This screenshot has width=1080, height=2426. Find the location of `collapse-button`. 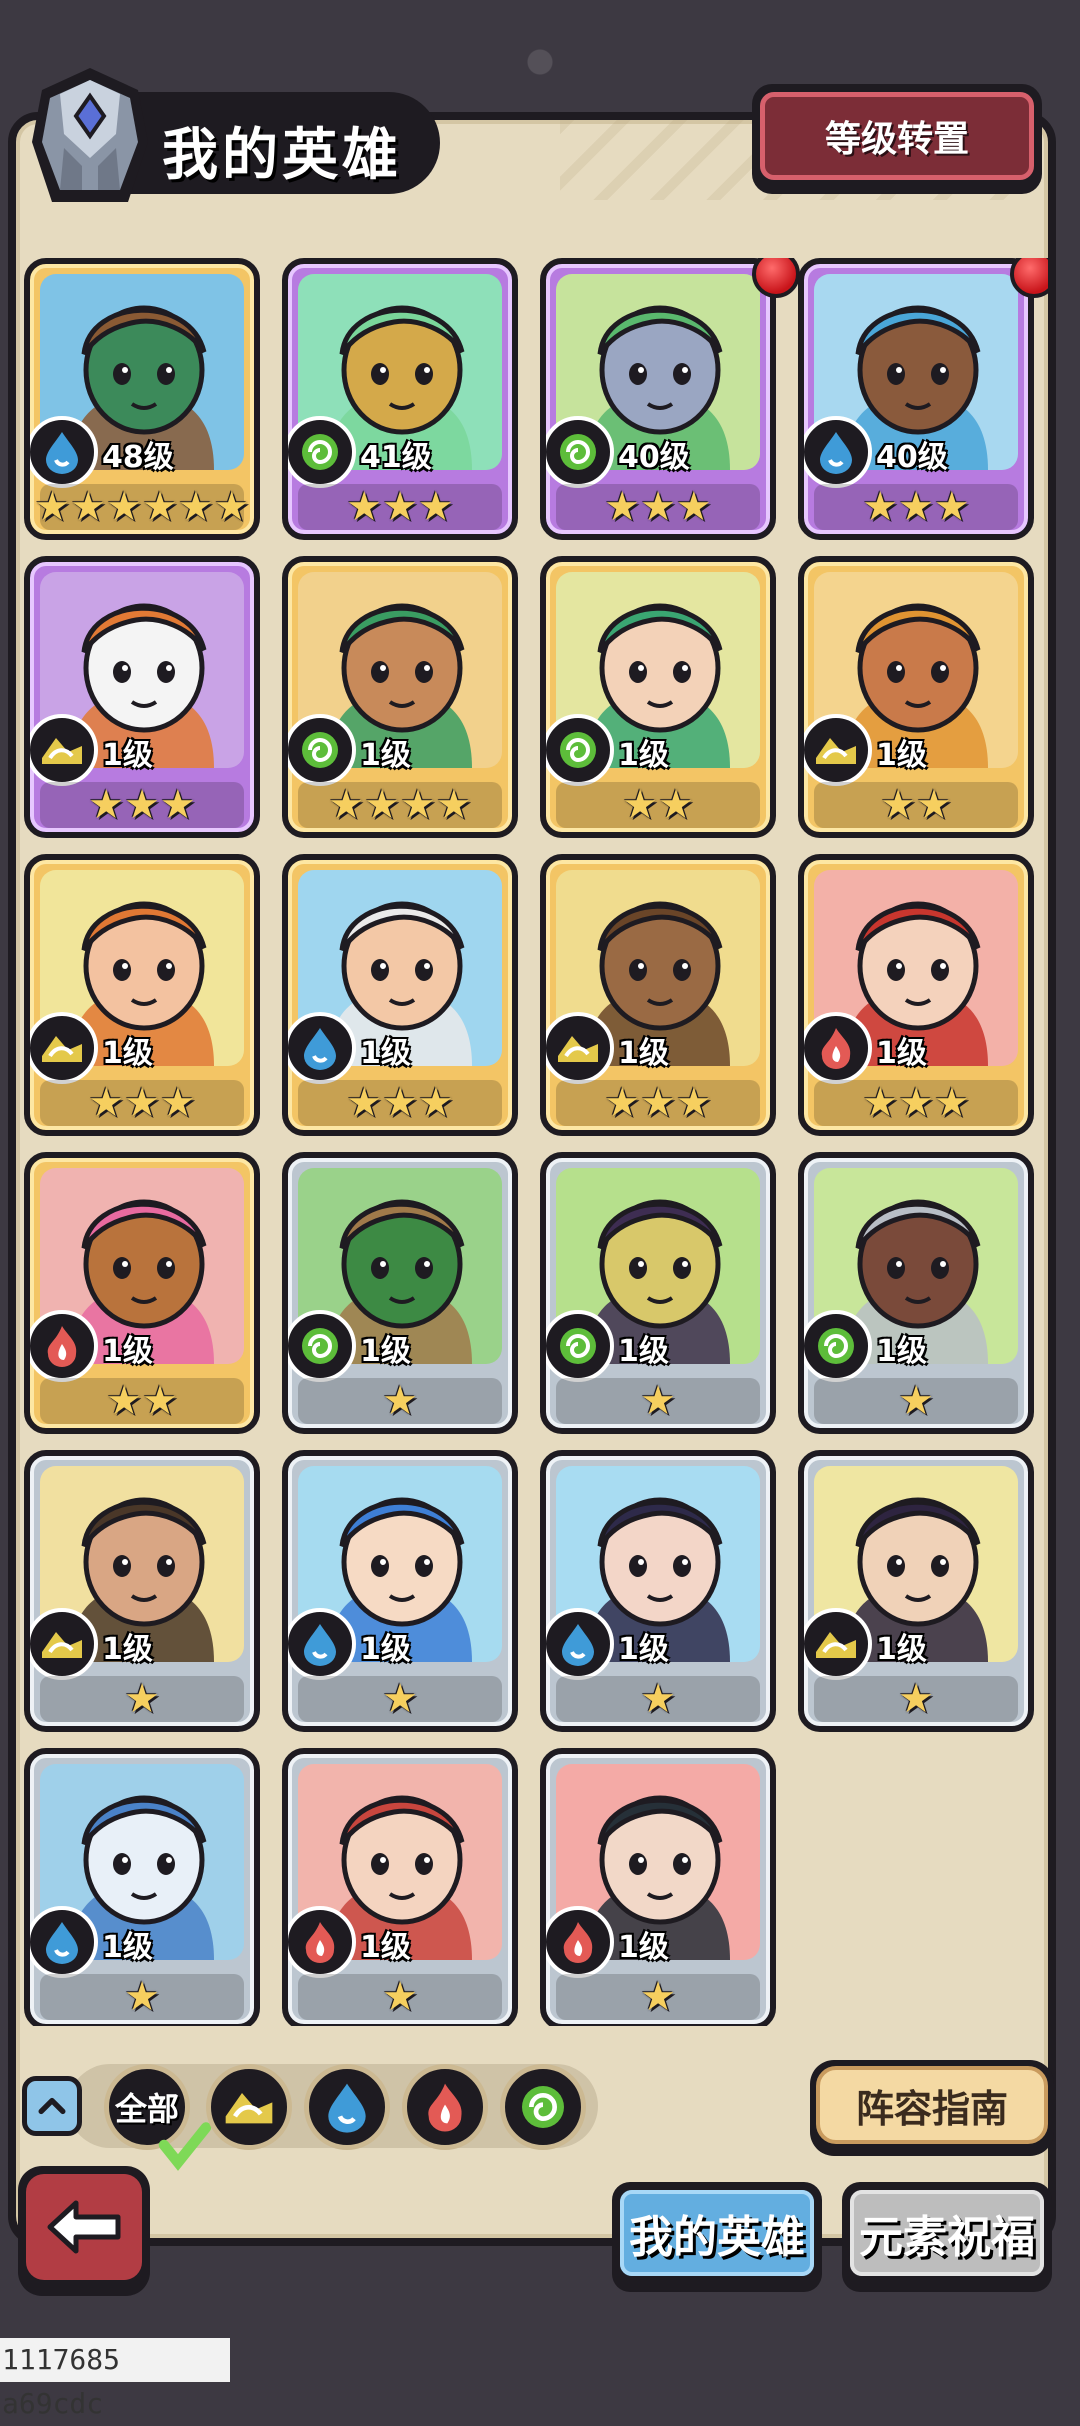

collapse-button is located at coordinates (52, 2106).